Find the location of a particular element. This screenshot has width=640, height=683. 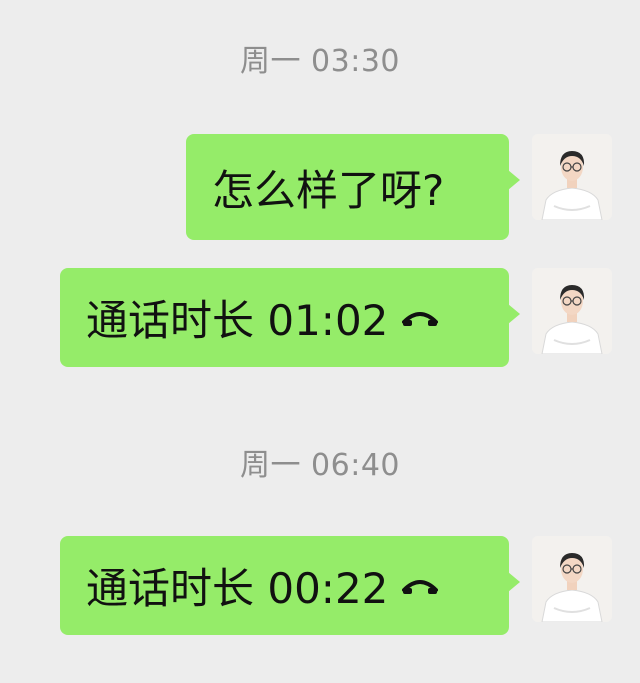

call-record-bubble: 通话时长 01:02 is located at coordinates (290, 317).